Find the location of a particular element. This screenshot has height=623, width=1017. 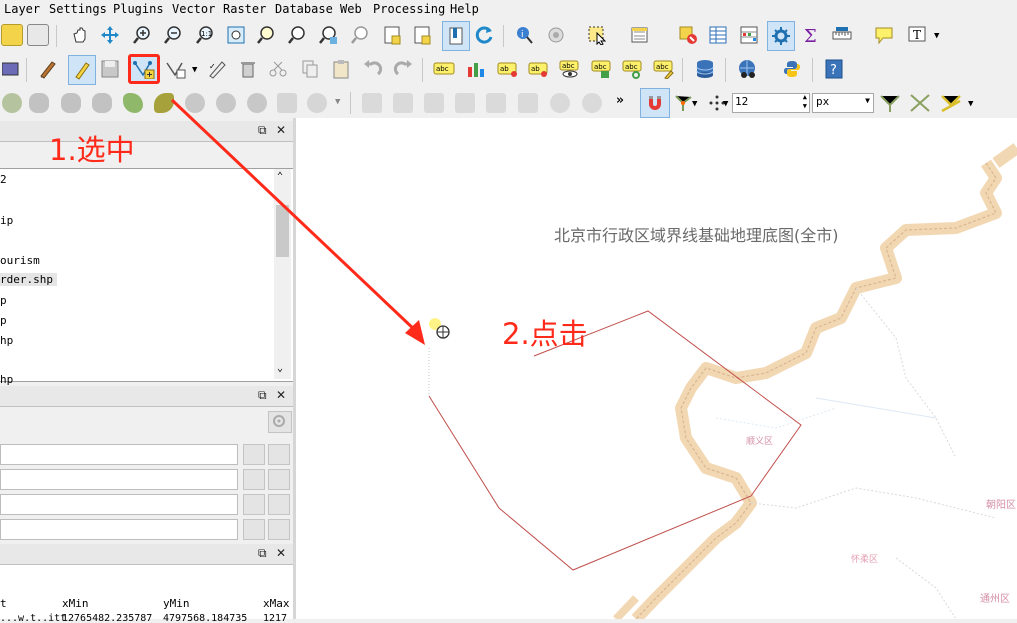

digitizing-tool-4-icon is located at coordinates (465, 103).